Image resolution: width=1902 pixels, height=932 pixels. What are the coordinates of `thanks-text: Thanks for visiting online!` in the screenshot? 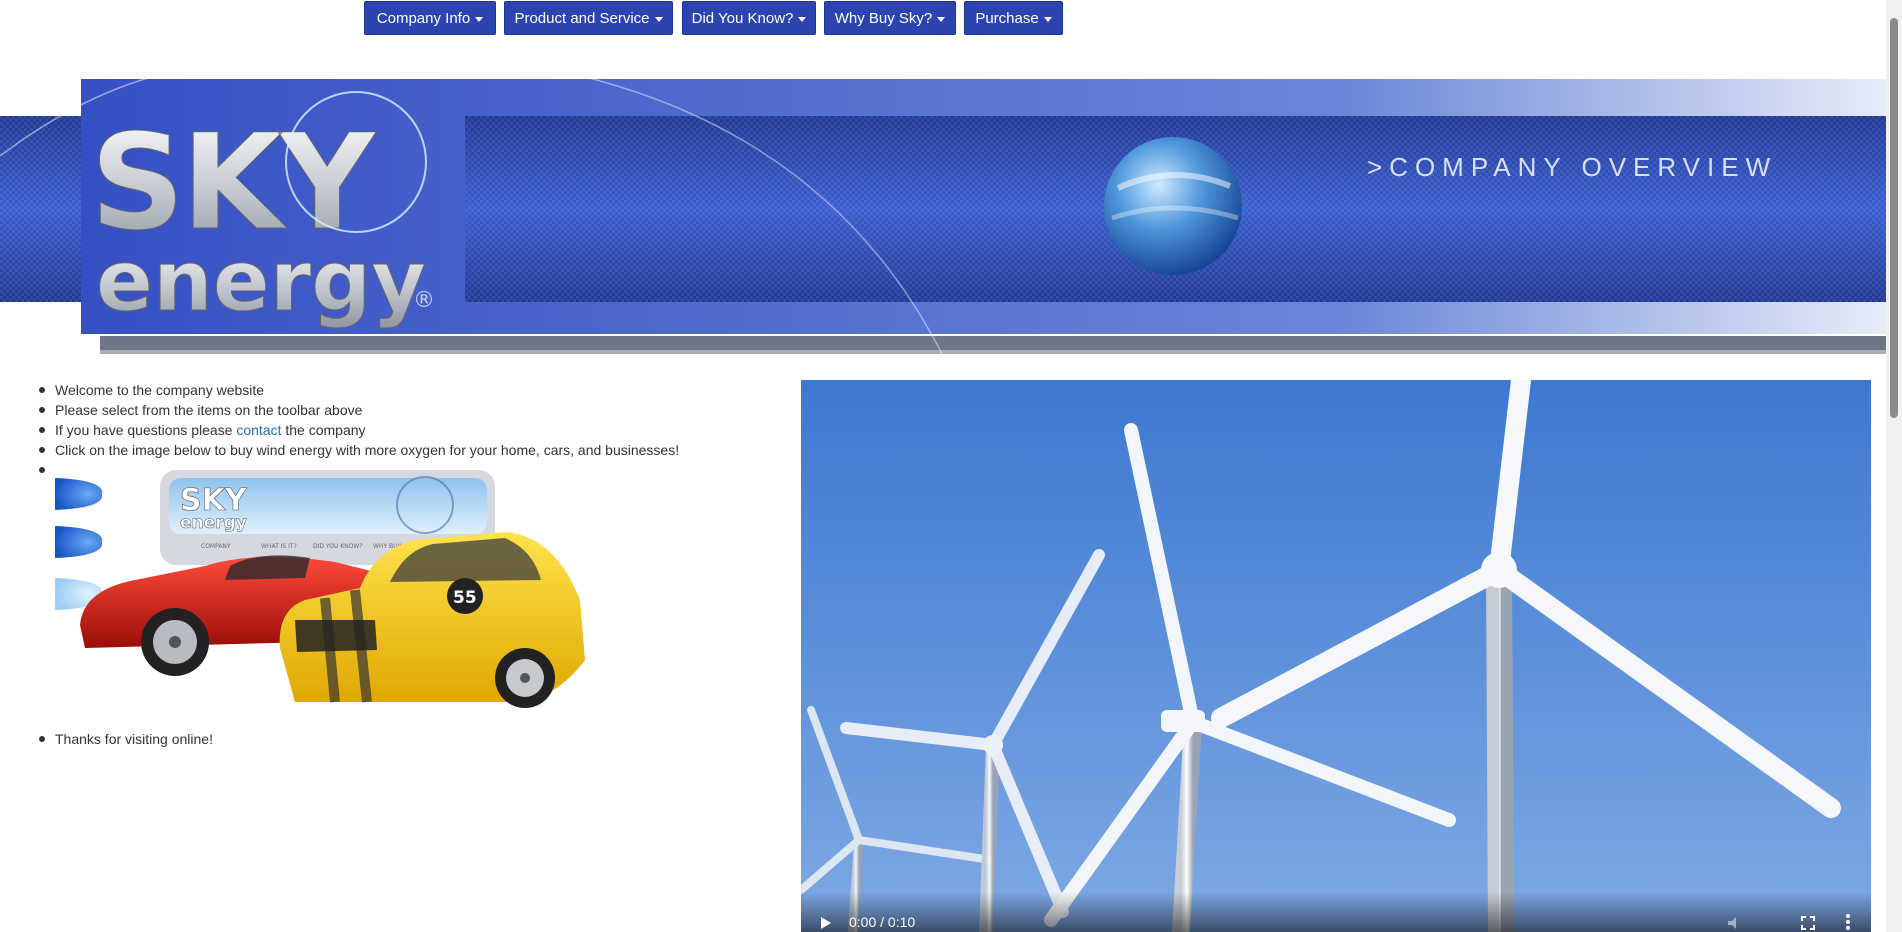 It's located at (134, 739).